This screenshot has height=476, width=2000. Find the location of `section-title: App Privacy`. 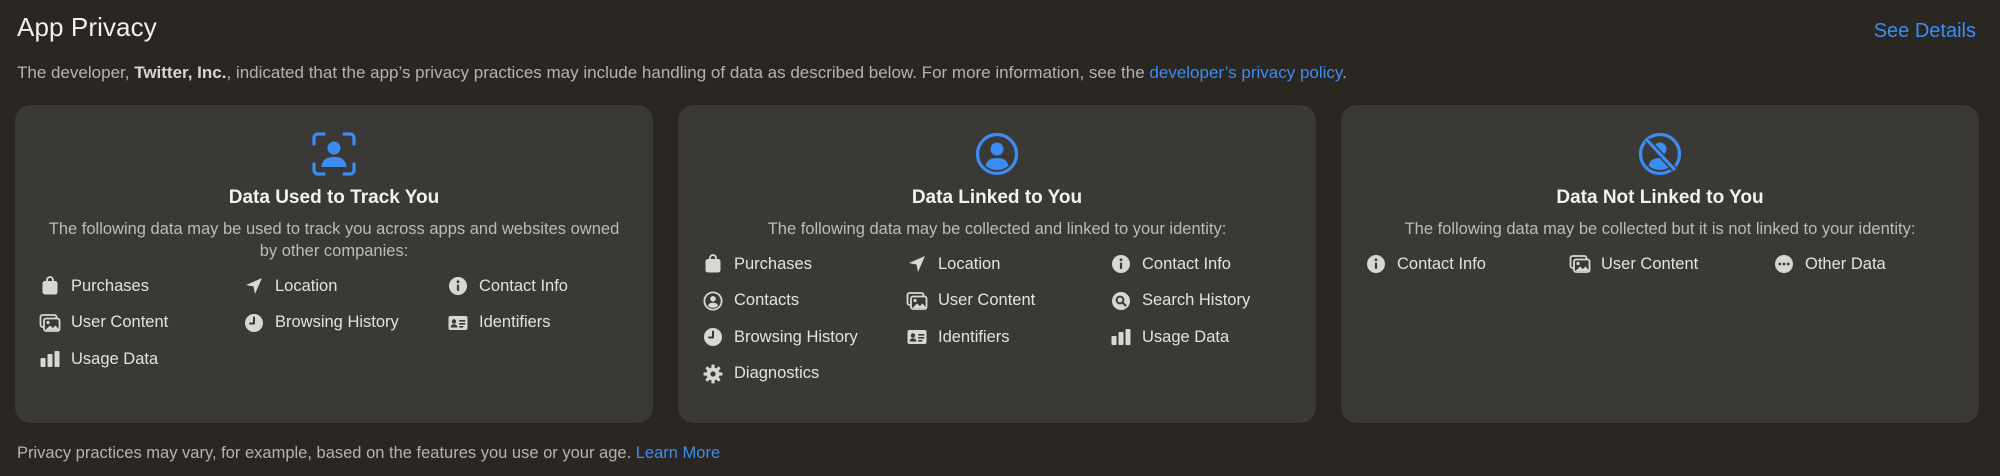

section-title: App Privacy is located at coordinates (87, 27).